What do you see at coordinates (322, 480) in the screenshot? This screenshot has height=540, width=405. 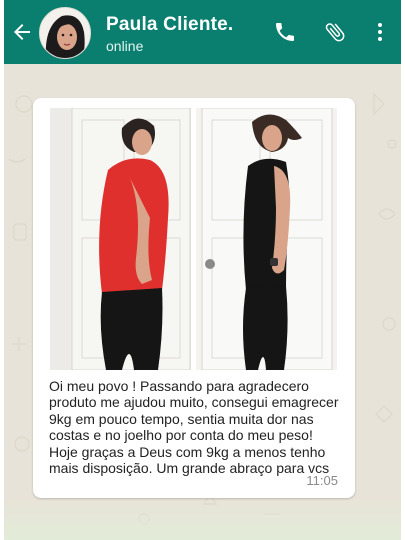 I see `message-time: 11:05` at bounding box center [322, 480].